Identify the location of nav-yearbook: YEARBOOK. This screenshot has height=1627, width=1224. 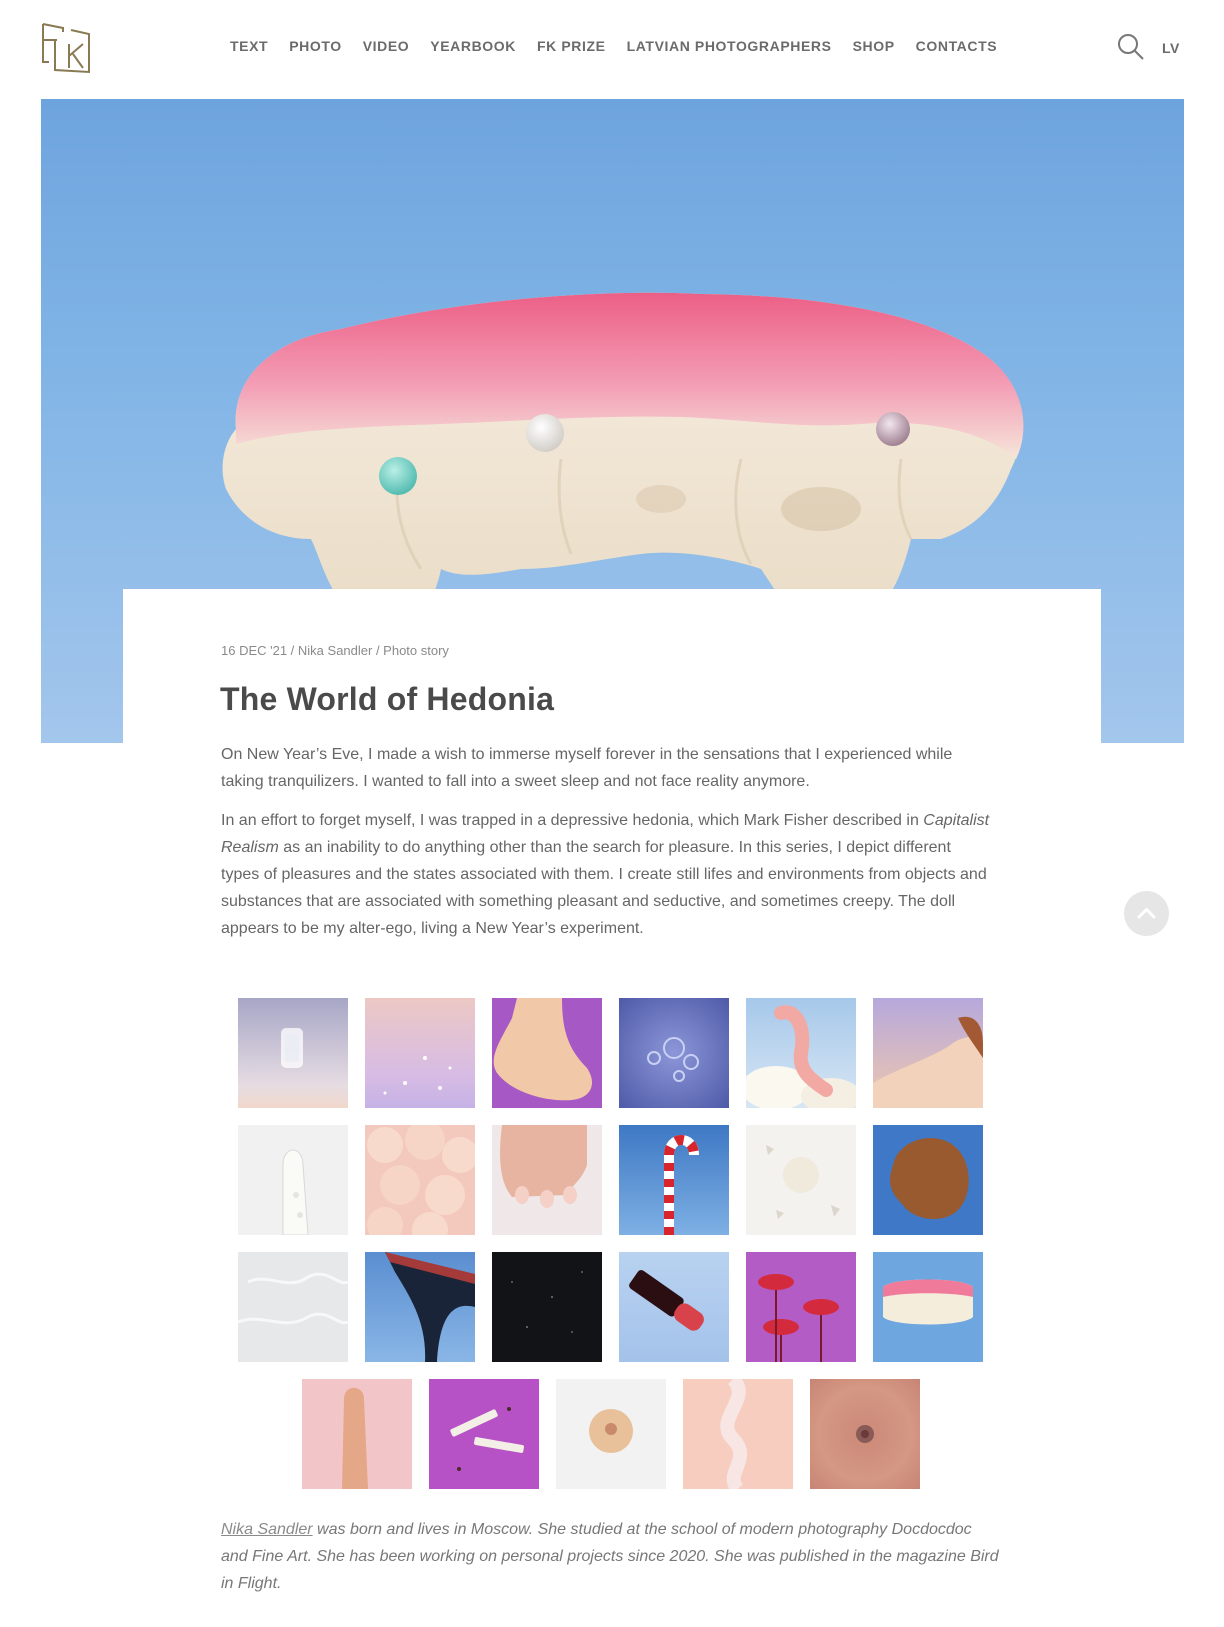
(473, 46).